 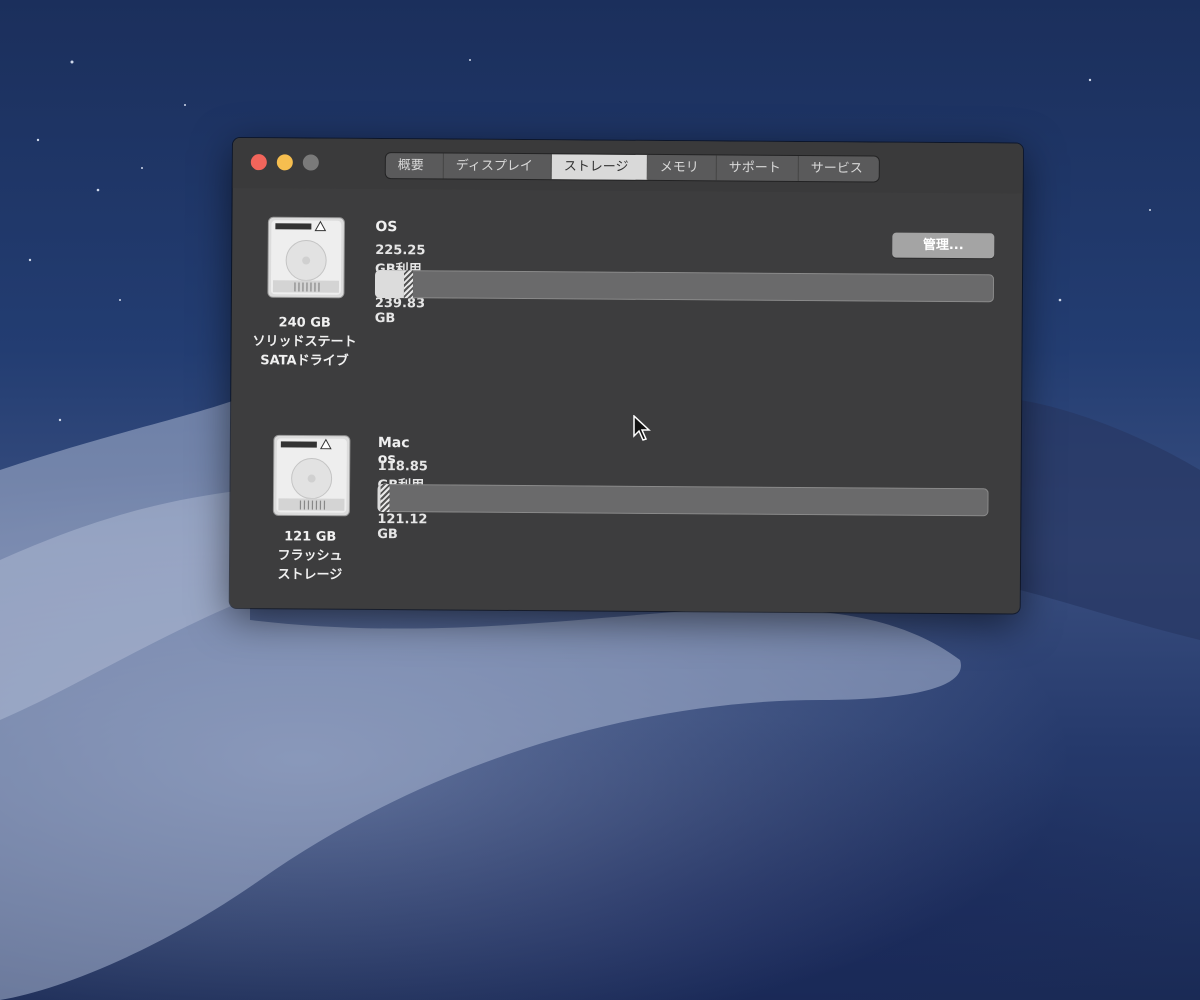 What do you see at coordinates (310, 162) in the screenshot?
I see `zoom-button` at bounding box center [310, 162].